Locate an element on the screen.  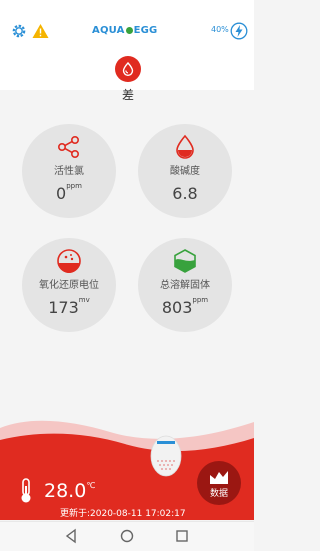
quality-status-badge is located at coordinates (128, 69).